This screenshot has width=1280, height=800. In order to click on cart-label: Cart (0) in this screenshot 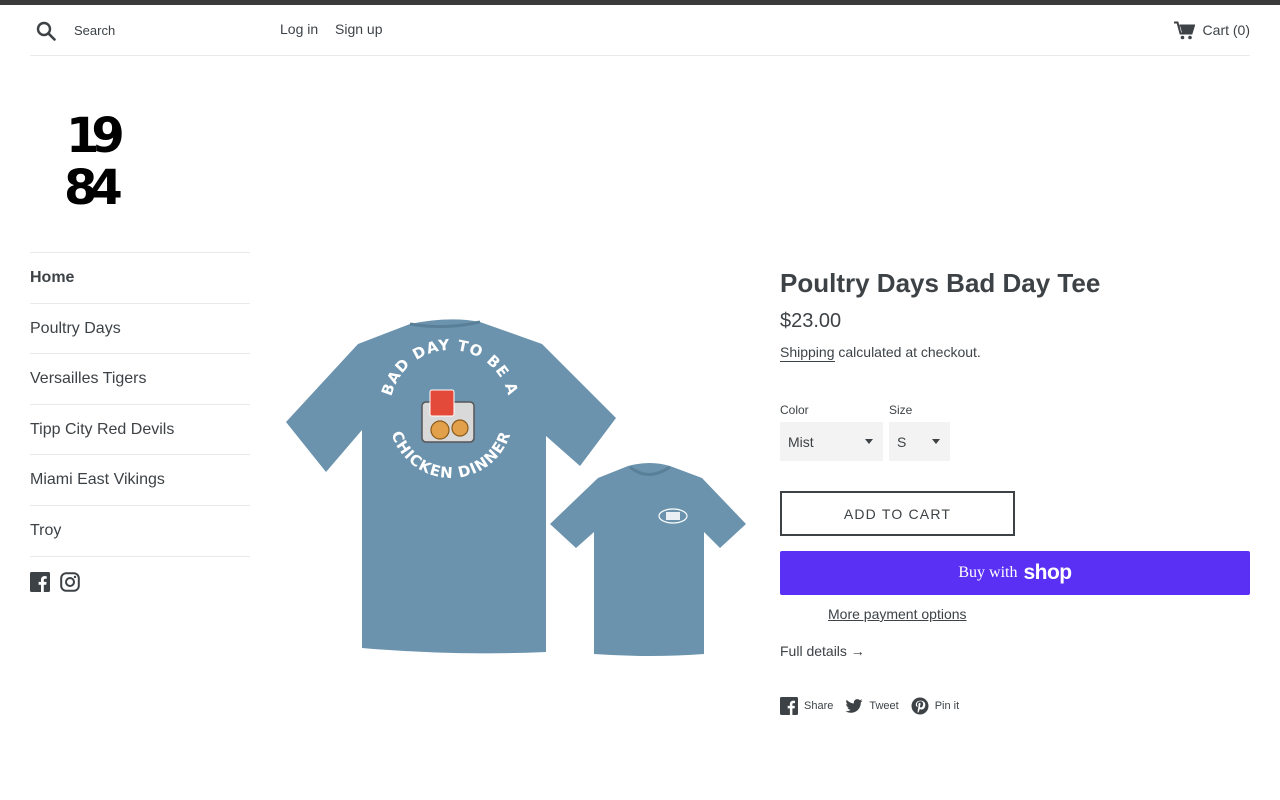, I will do `click(1226, 30)`.